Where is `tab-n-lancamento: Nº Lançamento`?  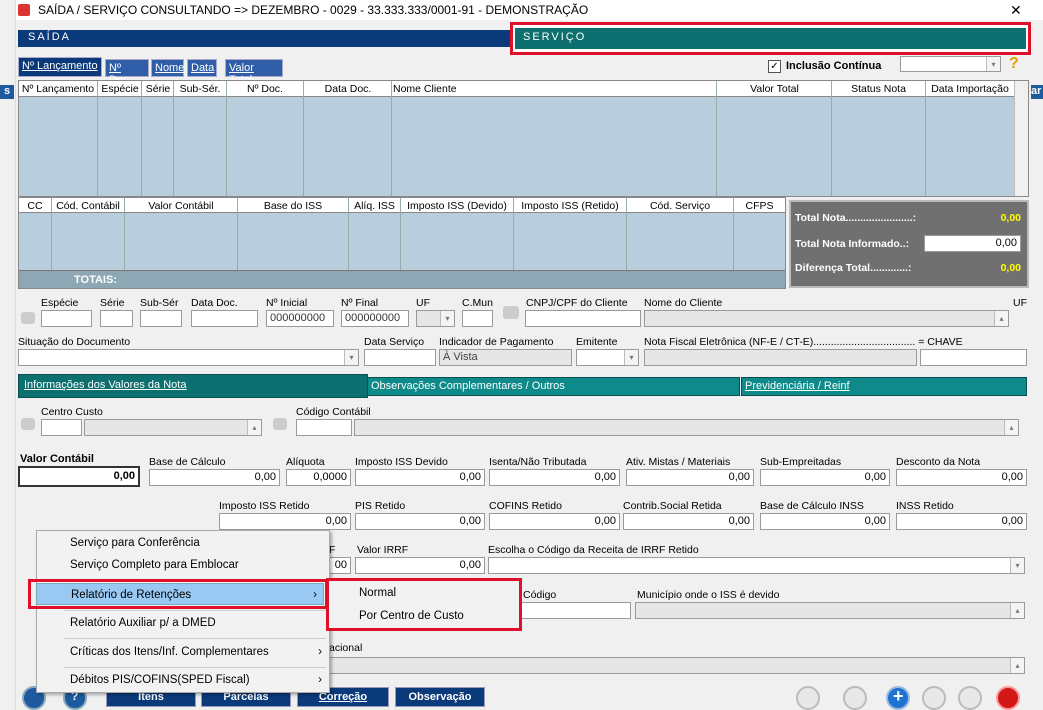 tab-n-lancamento: Nº Lançamento is located at coordinates (60, 67).